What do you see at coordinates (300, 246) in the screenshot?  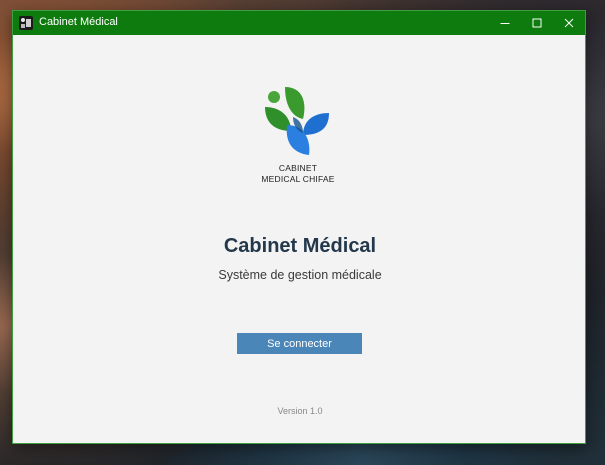 I see `page-title: Cabinet Médical` at bounding box center [300, 246].